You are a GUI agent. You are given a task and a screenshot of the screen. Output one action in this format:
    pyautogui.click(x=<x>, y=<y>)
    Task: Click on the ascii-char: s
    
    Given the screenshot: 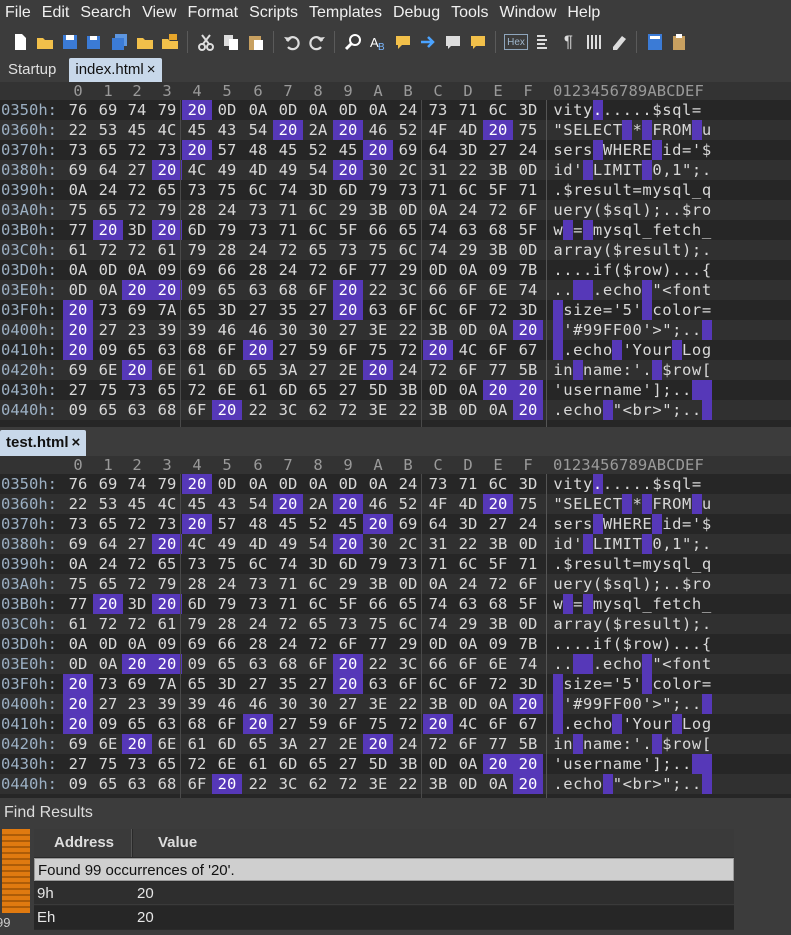 What is the action you would take?
    pyautogui.click(x=578, y=390)
    